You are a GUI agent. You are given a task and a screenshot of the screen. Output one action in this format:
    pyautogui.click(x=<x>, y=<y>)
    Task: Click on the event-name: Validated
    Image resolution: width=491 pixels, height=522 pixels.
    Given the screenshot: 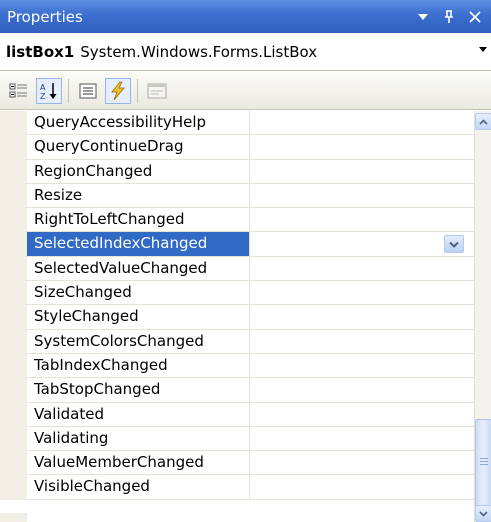 What is the action you would take?
    pyautogui.click(x=138, y=414)
    